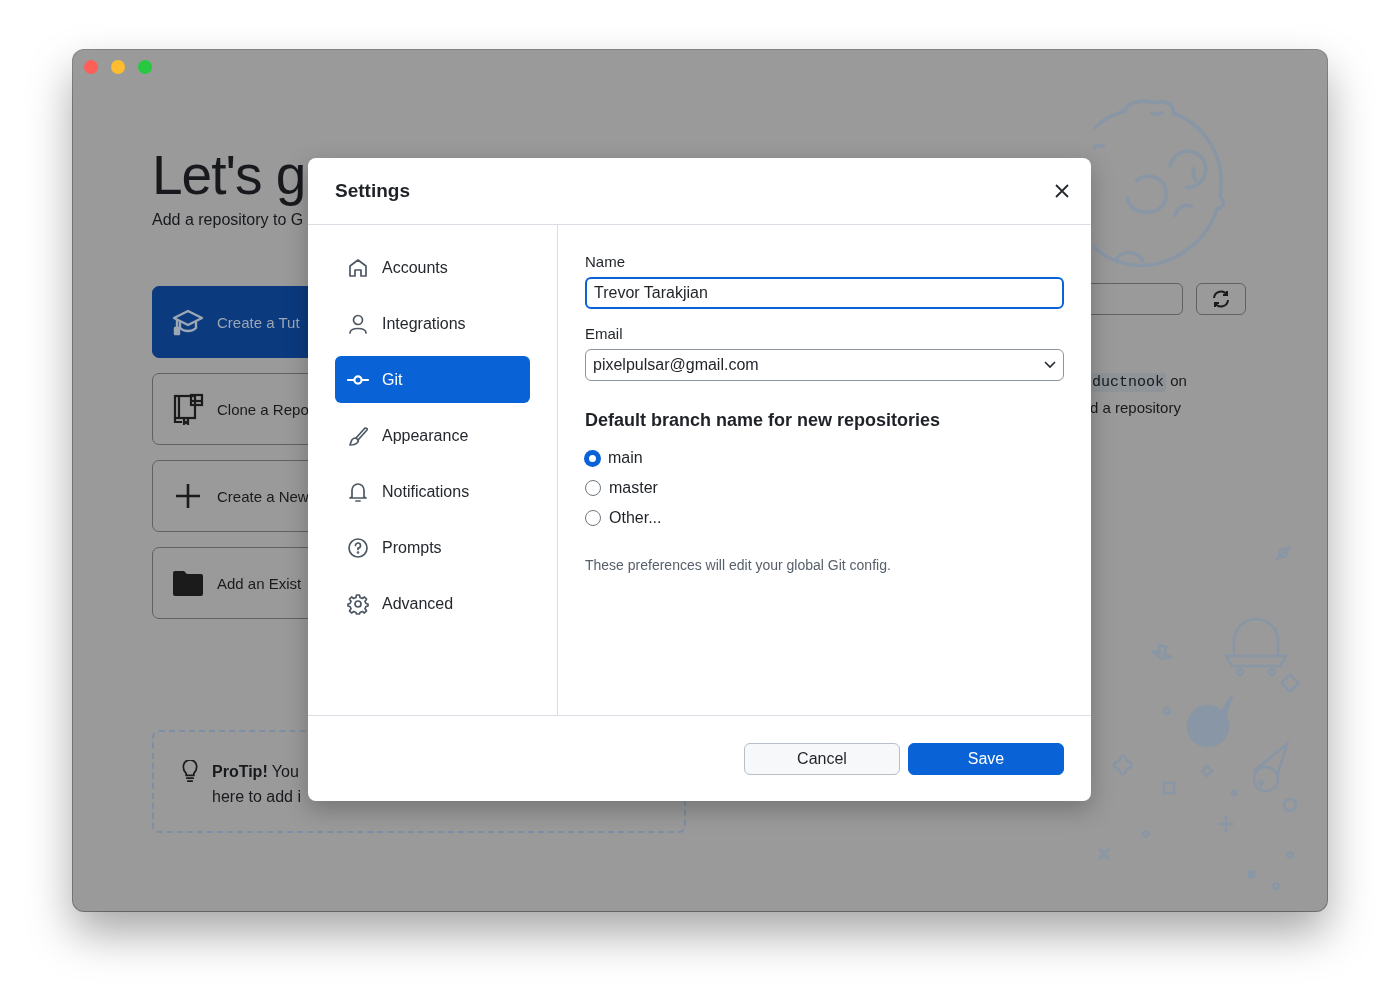  Describe the element at coordinates (372, 191) in the screenshot. I see `dialog-title: Settings` at that location.